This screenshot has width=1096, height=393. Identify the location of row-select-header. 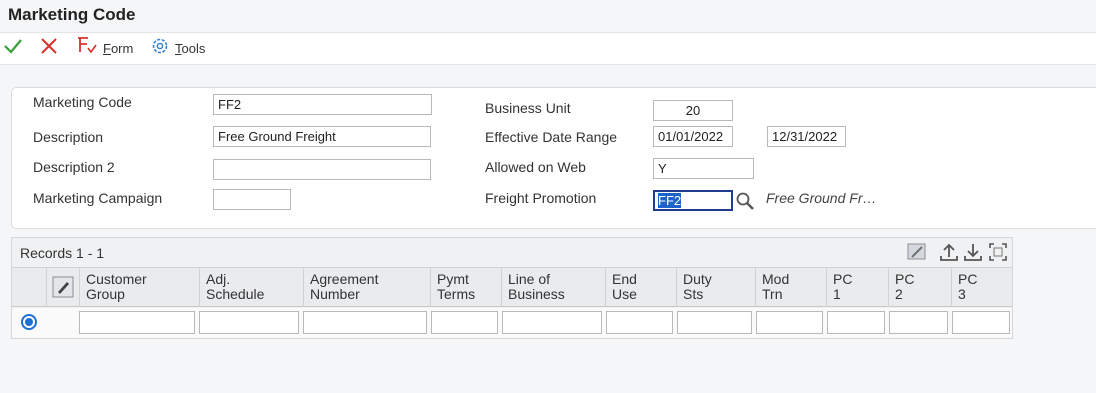
(62, 287).